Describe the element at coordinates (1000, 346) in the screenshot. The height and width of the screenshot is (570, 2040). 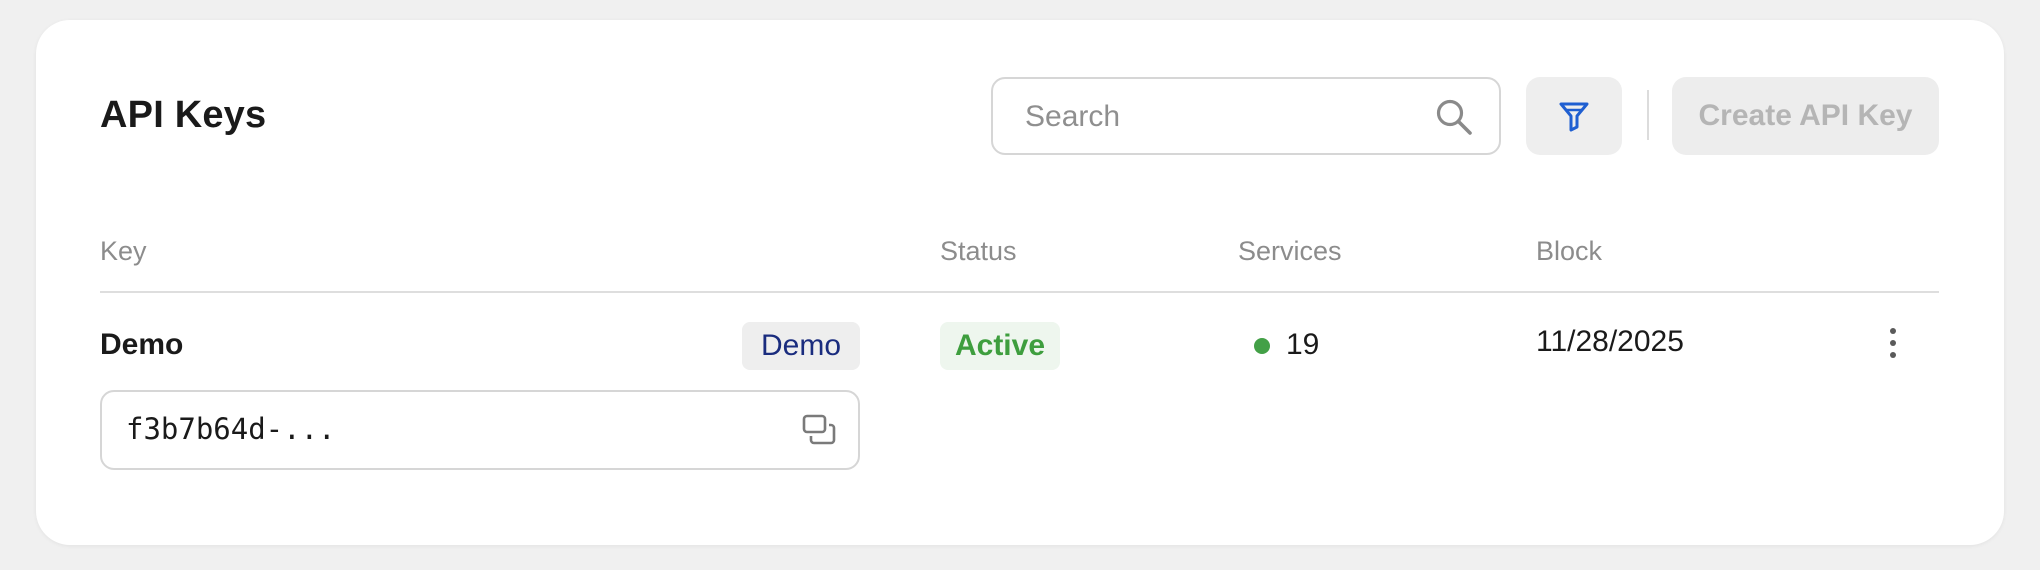
I see `status-badge: Active` at that location.